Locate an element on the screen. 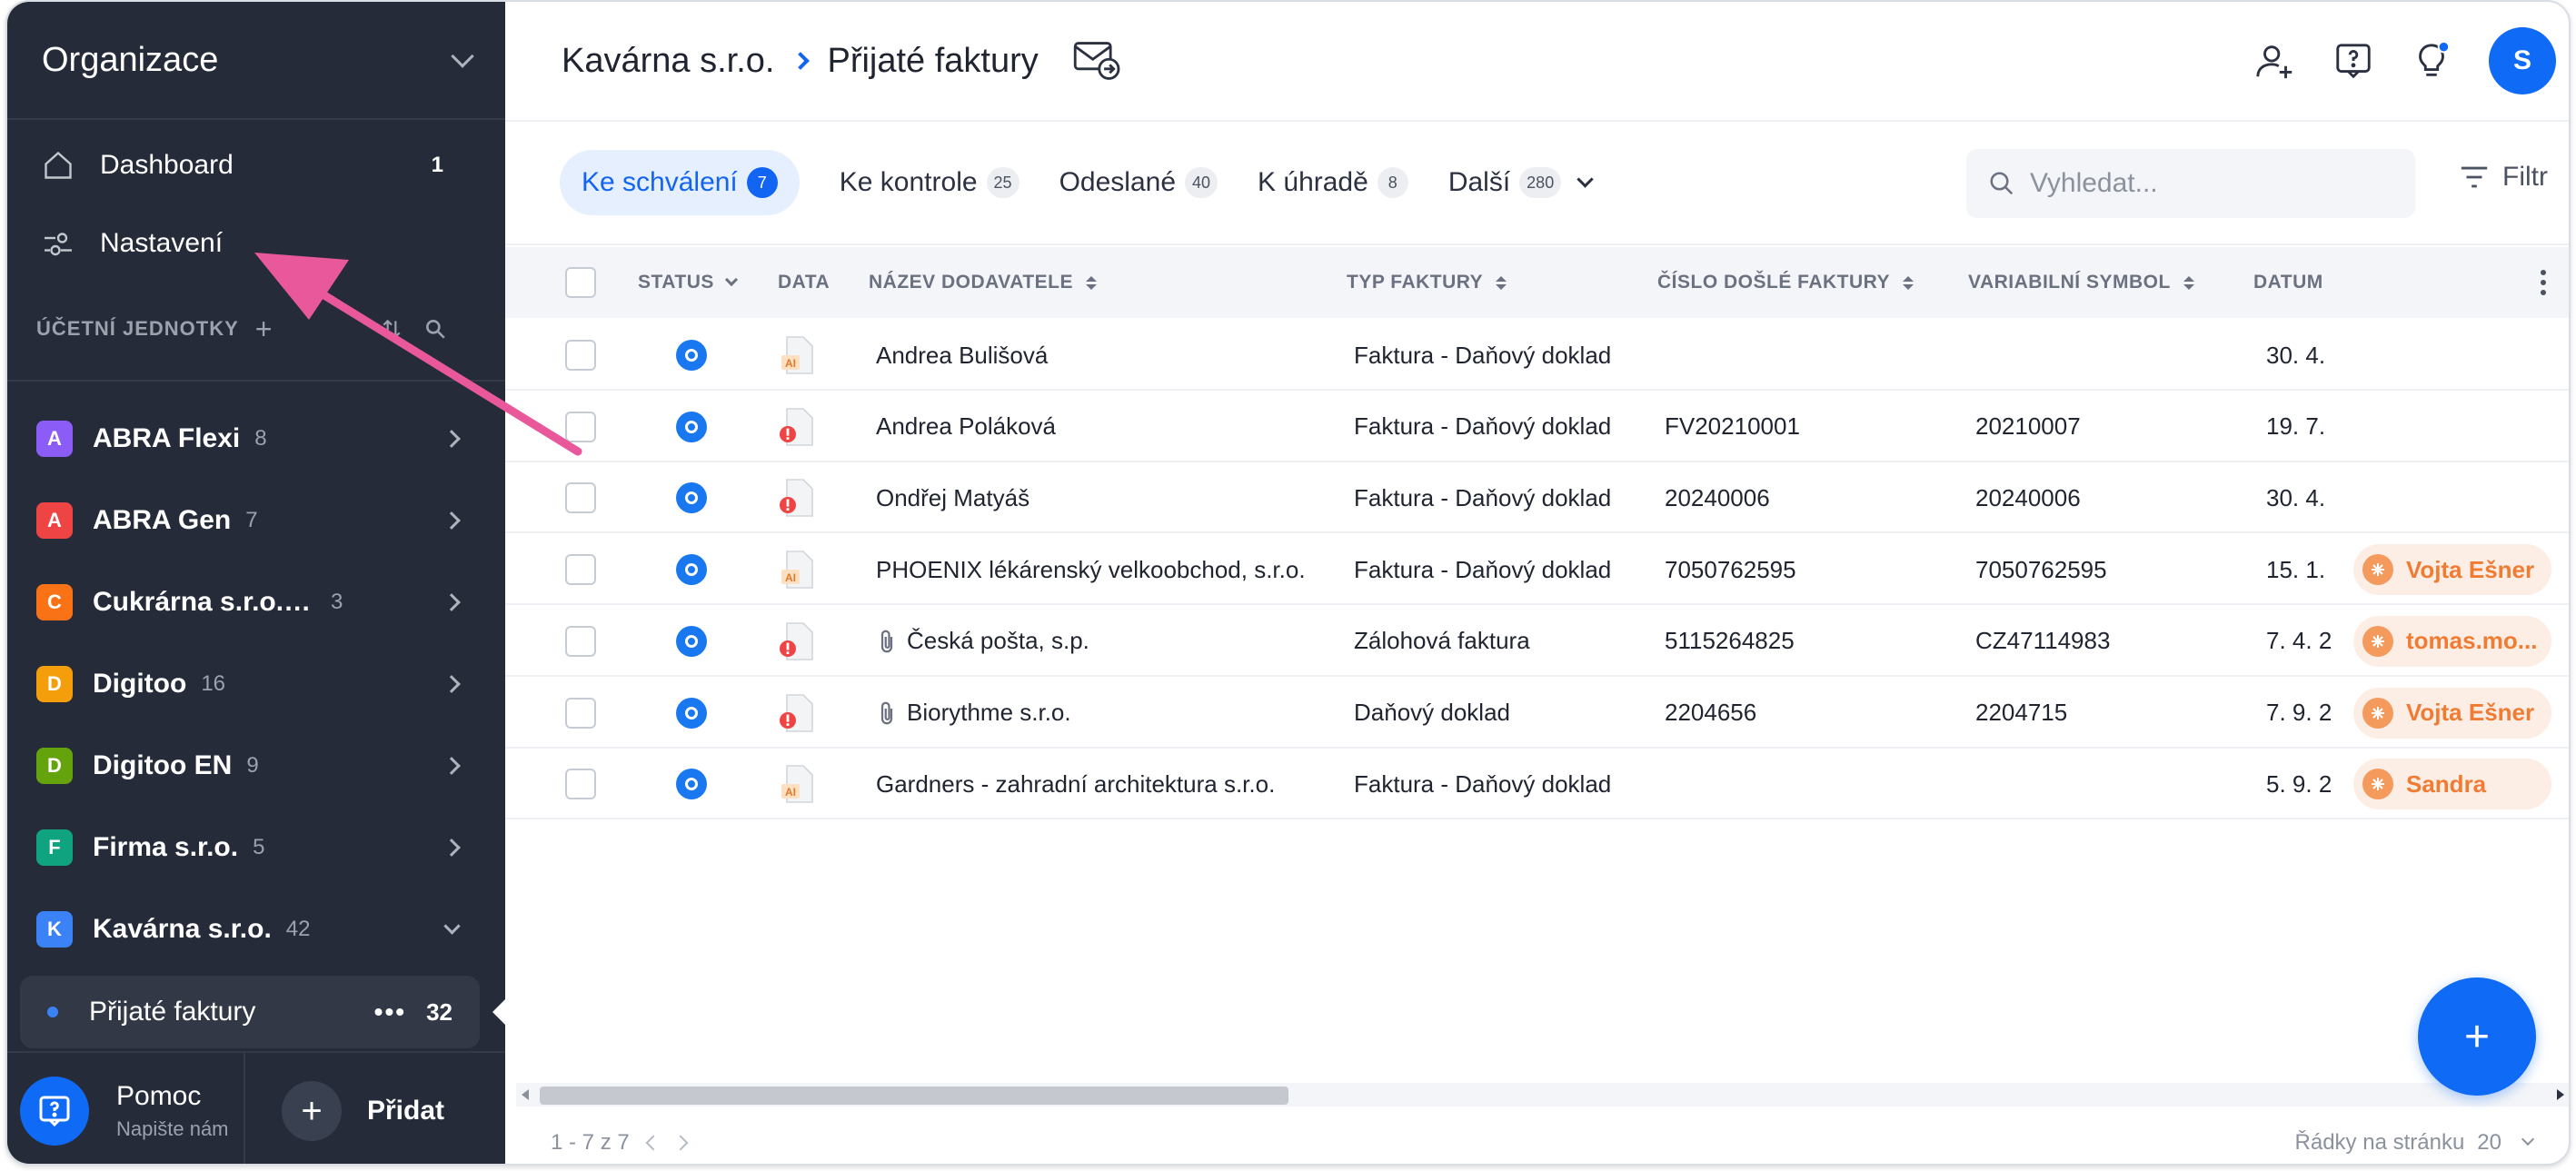  column-variable-symbol: VARIABILNÍ SYMBOL is located at coordinates (2081, 282).